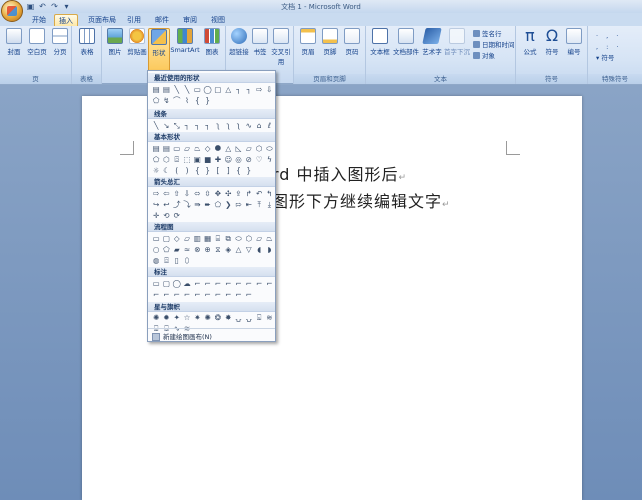 The height and width of the screenshot is (500, 642). I want to click on clipart-button: 剪贴画, so click(137, 42).